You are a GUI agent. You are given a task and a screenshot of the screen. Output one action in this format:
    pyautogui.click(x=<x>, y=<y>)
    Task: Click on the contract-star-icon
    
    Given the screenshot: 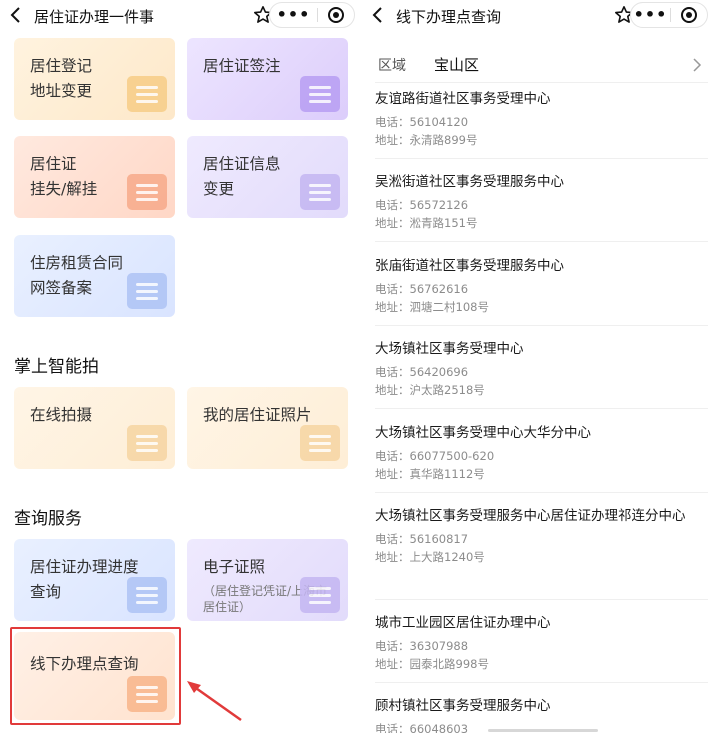 What is the action you would take?
    pyautogui.click(x=147, y=291)
    